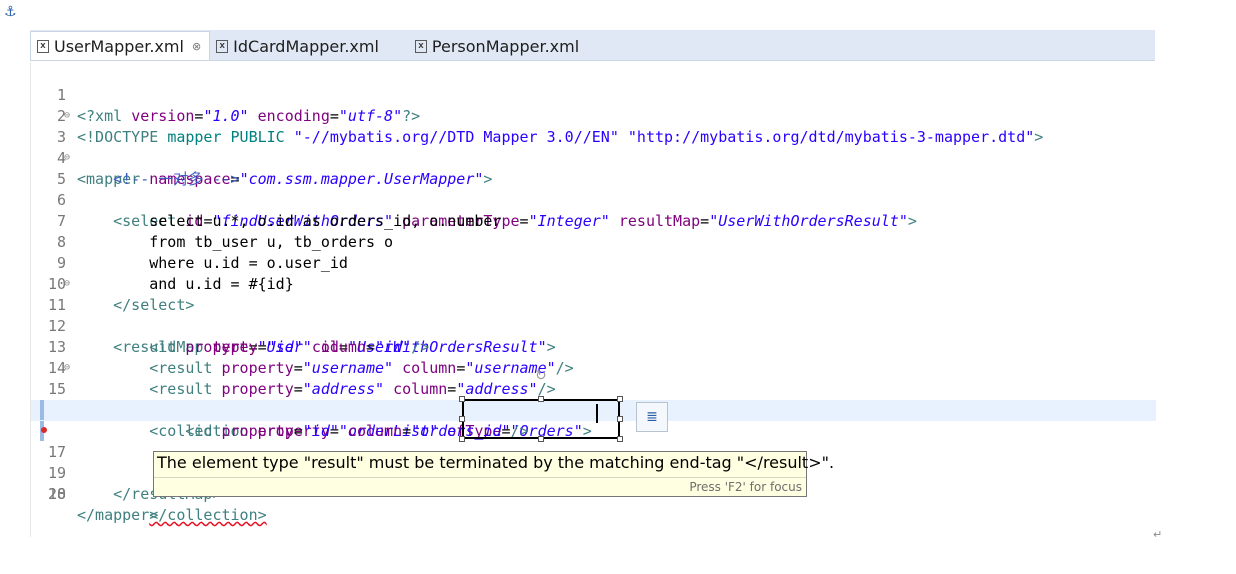 This screenshot has height=574, width=1236. Describe the element at coordinates (42, 410) in the screenshot. I see `change-marker` at that location.